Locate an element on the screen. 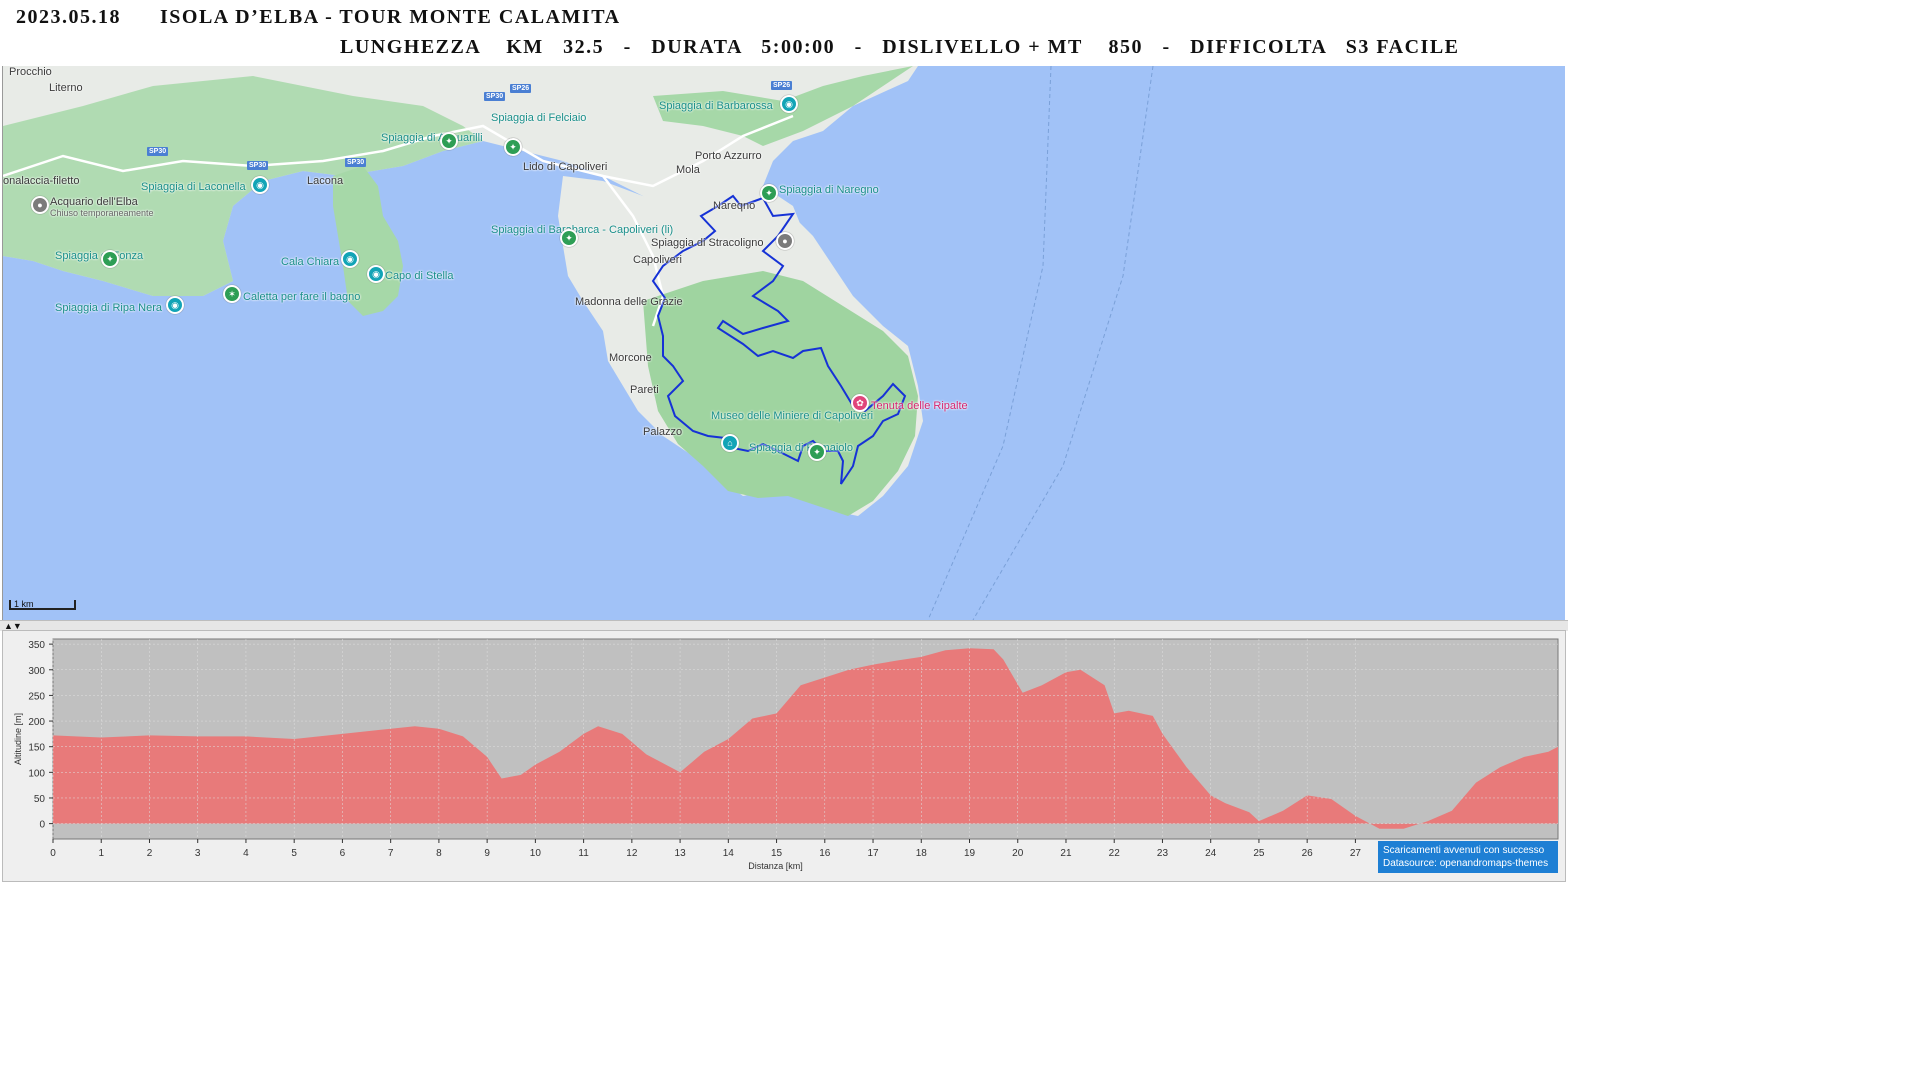  x-tick-label: 4 is located at coordinates (246, 853).